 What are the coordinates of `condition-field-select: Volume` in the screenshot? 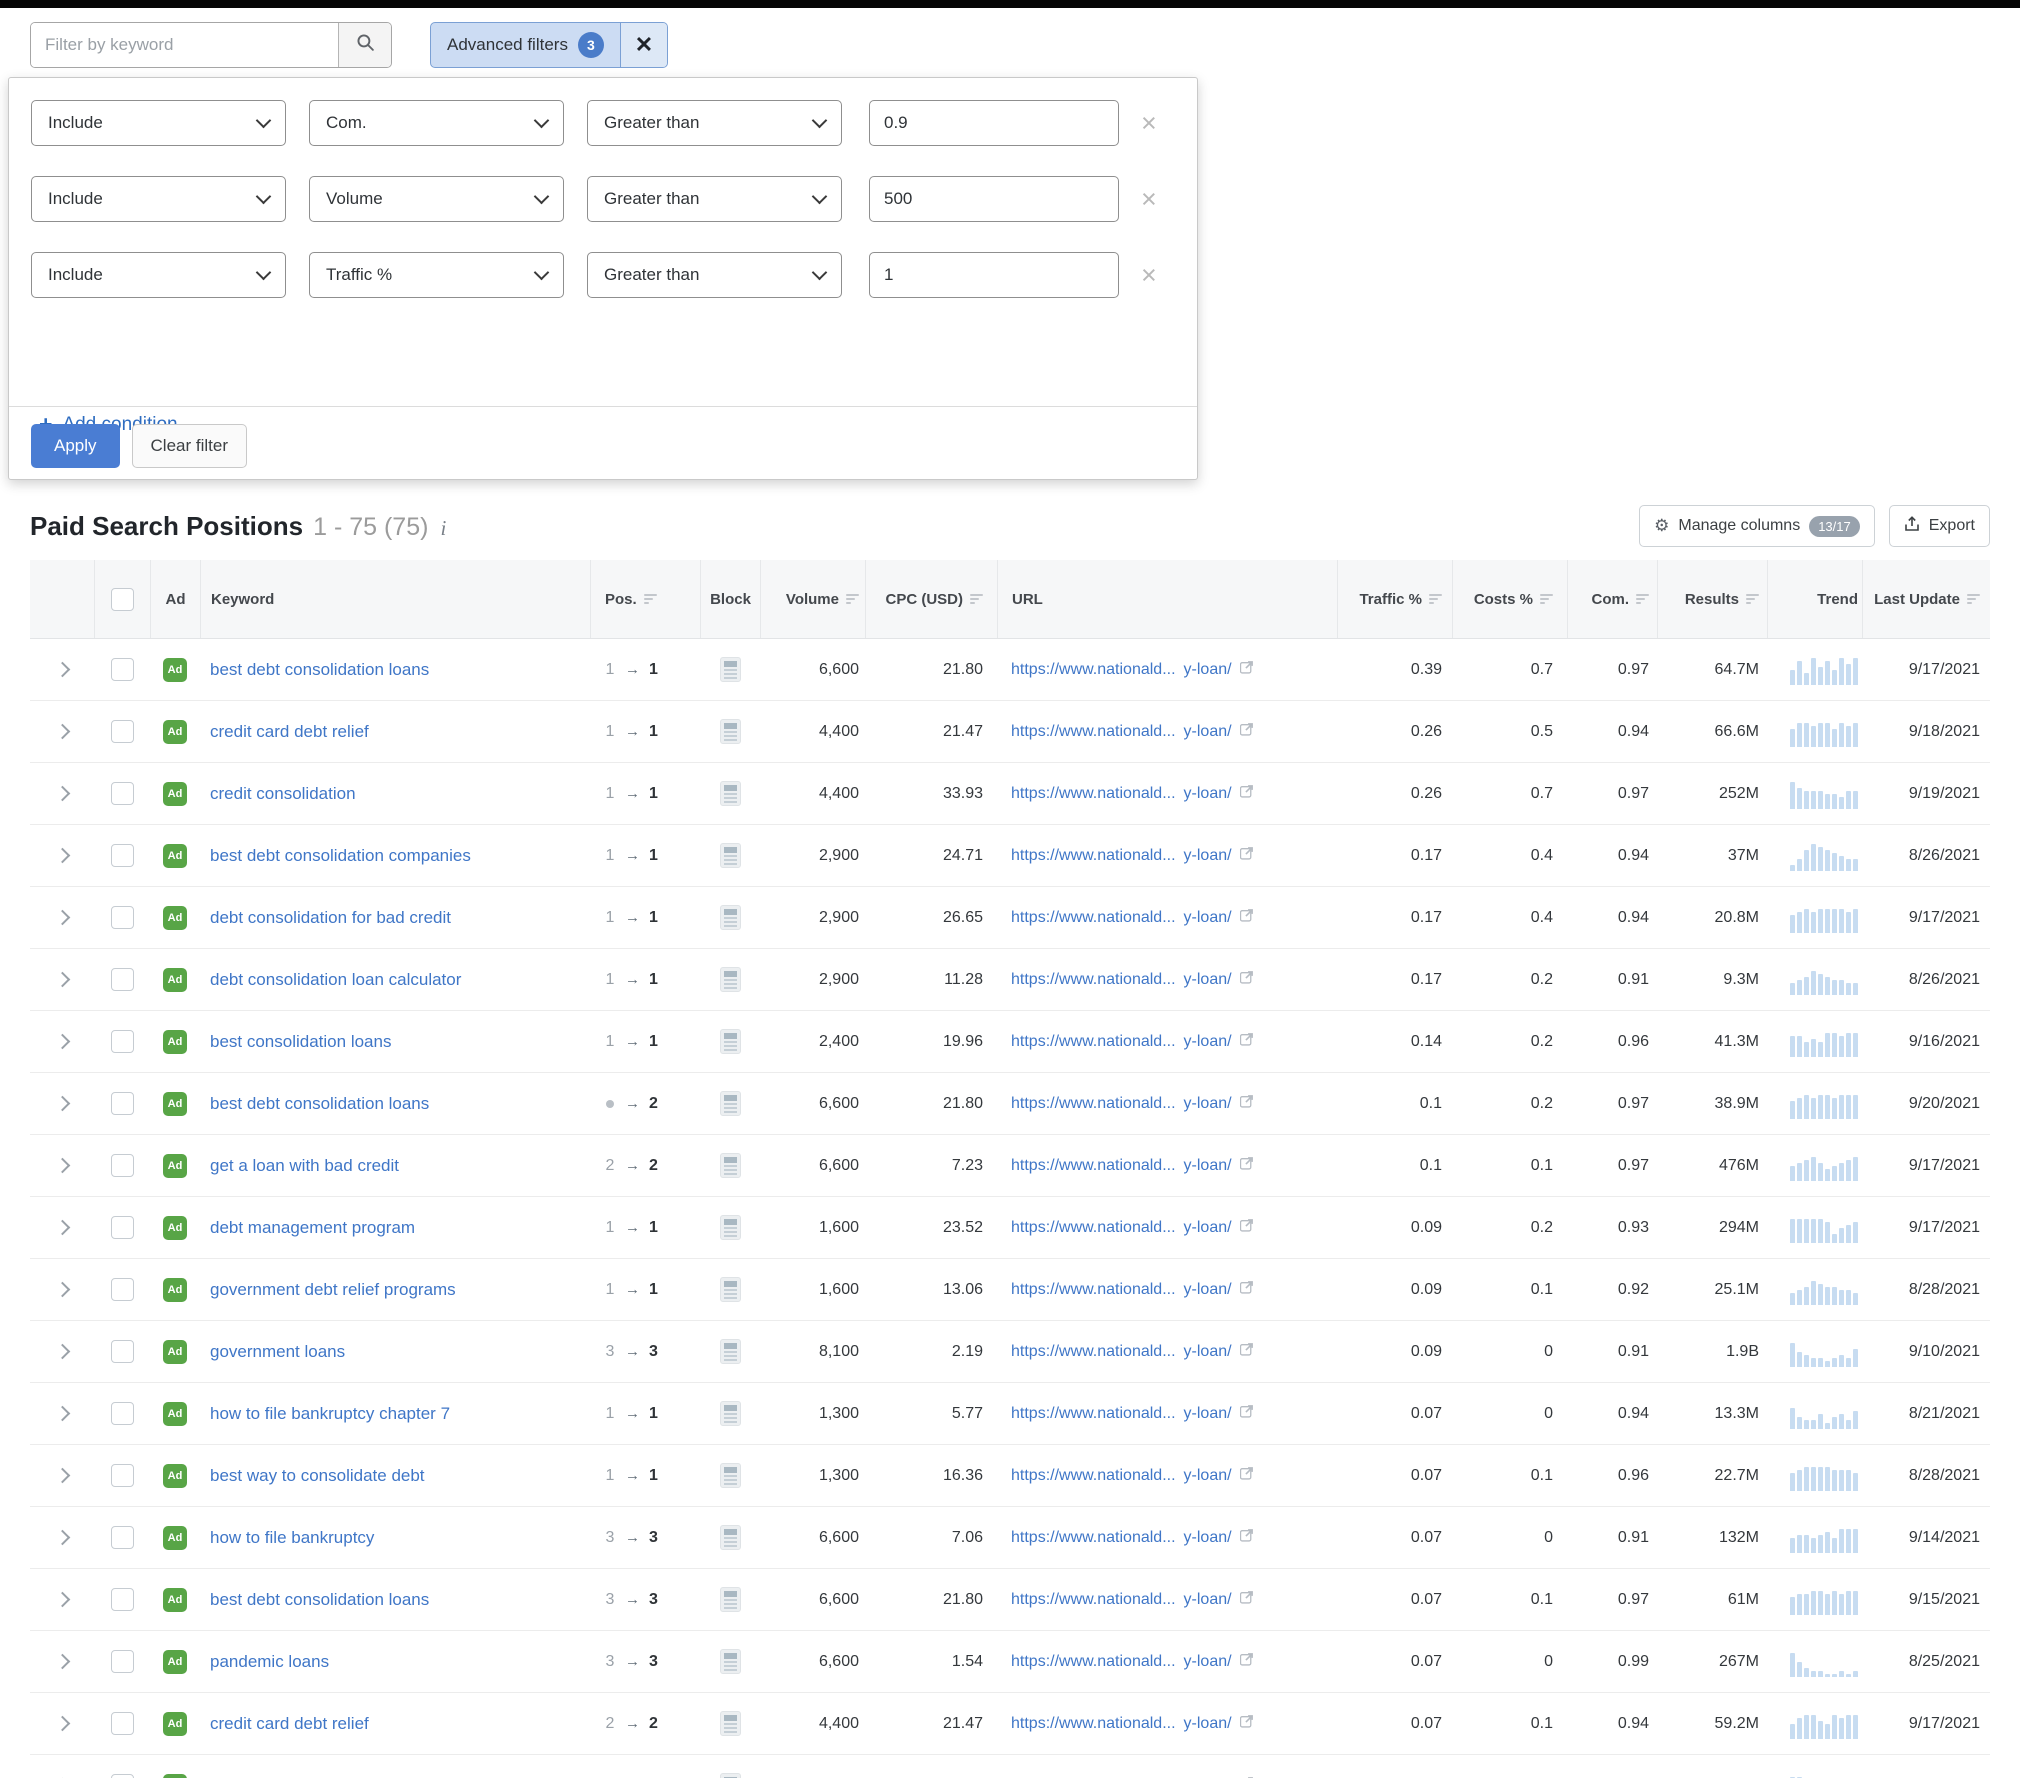 It's located at (436, 199).